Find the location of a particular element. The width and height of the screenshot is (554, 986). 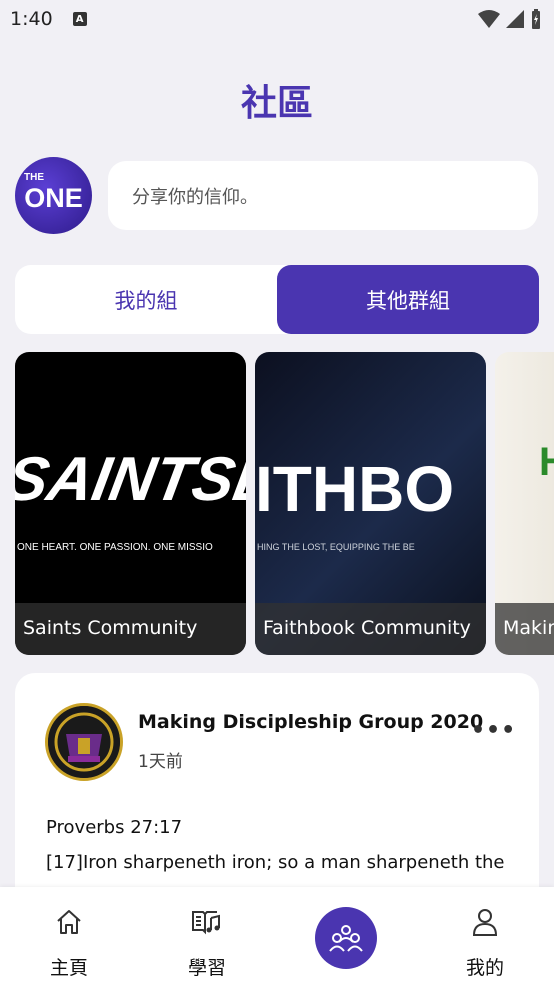

making-banner-text: H is located at coordinates (546, 462).